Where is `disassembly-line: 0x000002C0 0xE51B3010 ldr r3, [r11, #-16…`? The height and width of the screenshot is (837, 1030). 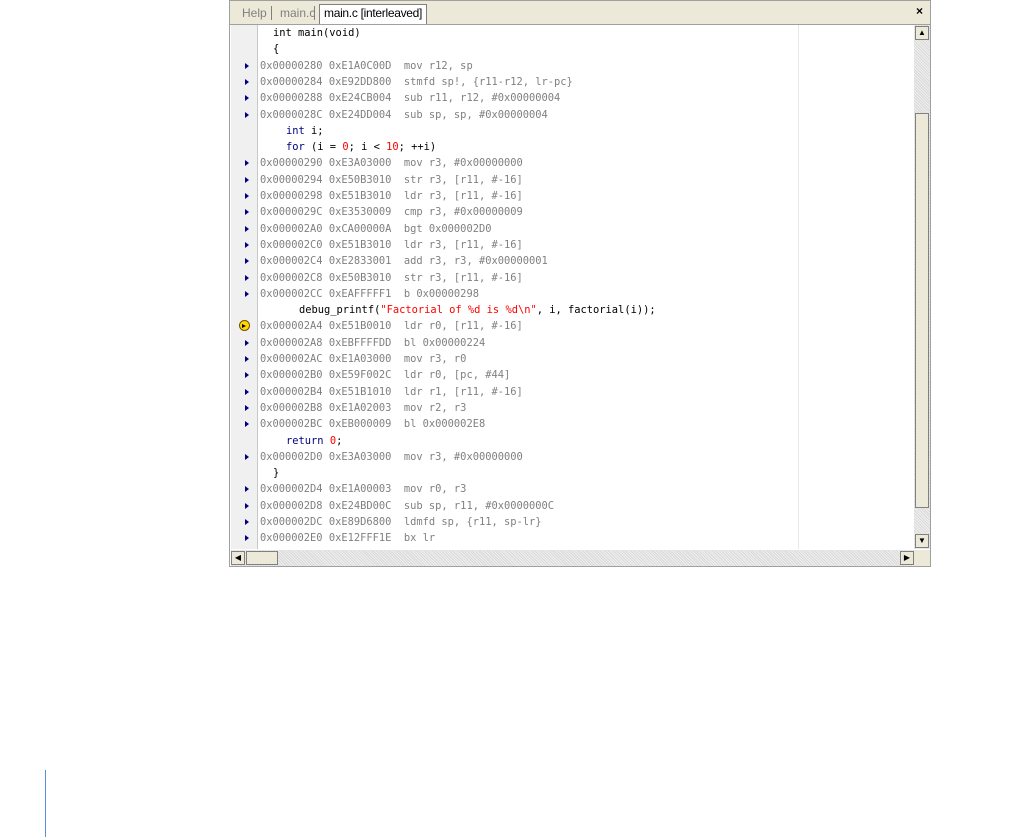
disassembly-line: 0x000002C0 0xE51B3010 ldr r3, [r11, #-16… is located at coordinates (391, 245).